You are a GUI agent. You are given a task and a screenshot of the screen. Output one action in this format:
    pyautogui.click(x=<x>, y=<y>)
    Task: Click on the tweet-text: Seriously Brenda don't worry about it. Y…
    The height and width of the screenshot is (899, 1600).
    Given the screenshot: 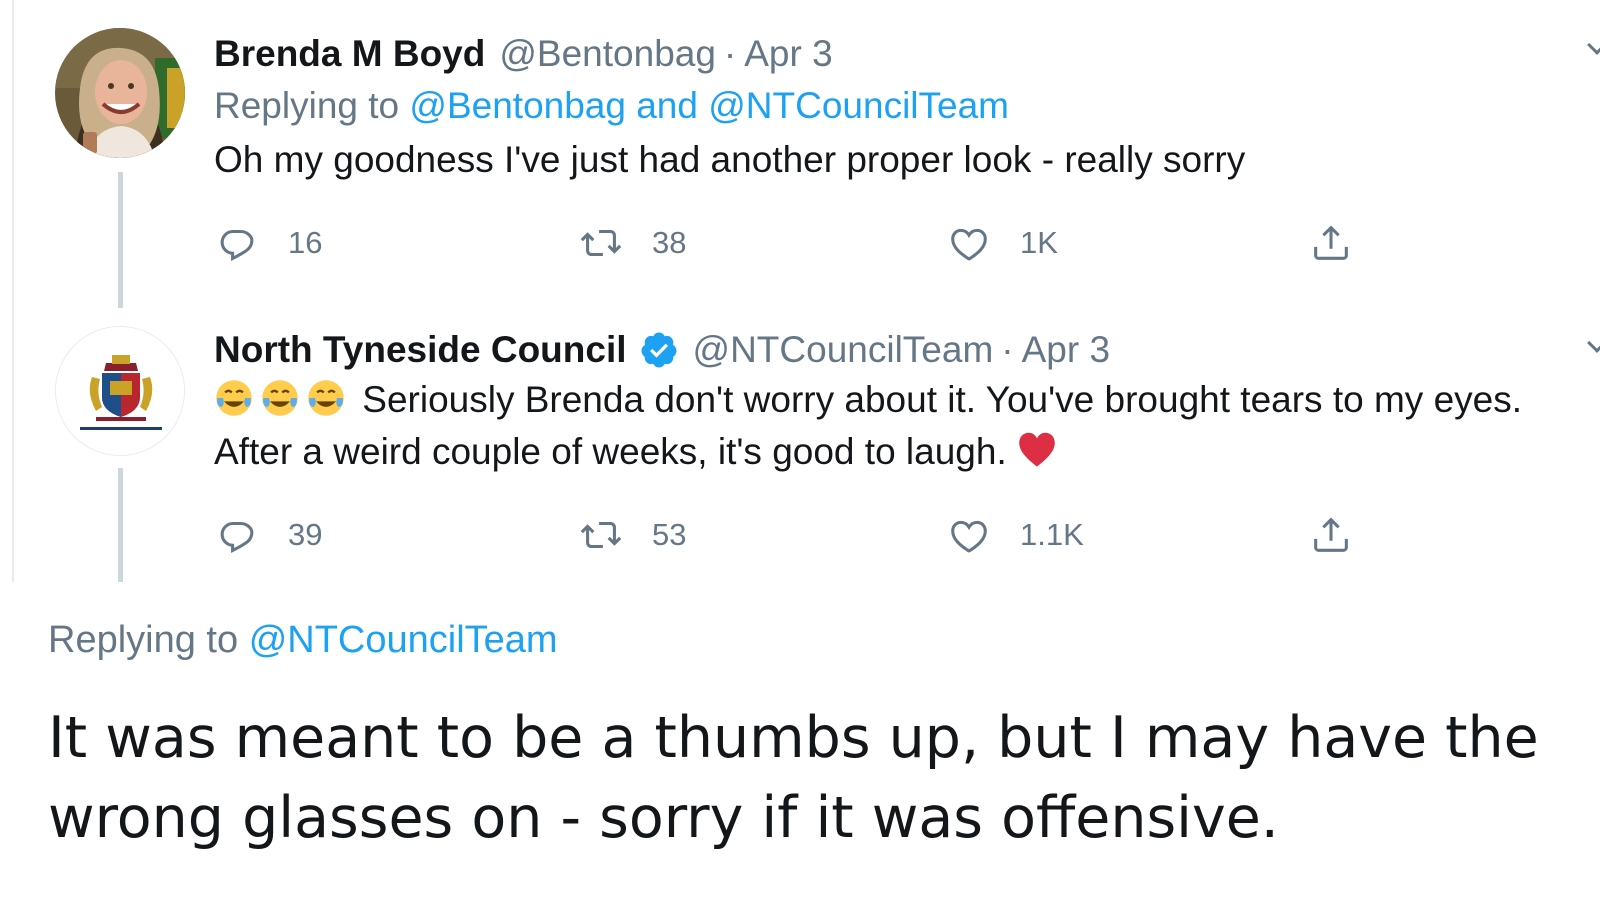 What is the action you would take?
    pyautogui.click(x=868, y=425)
    